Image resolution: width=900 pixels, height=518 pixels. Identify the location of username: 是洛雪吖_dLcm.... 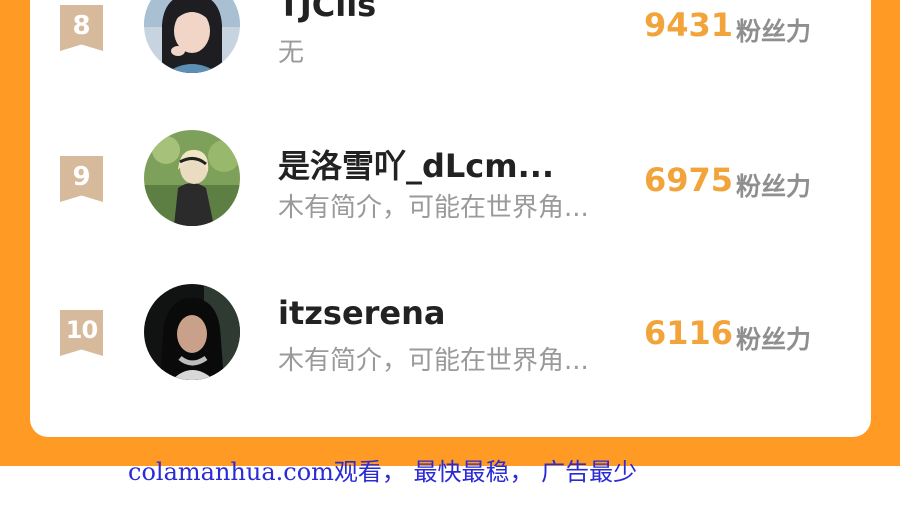
(416, 164).